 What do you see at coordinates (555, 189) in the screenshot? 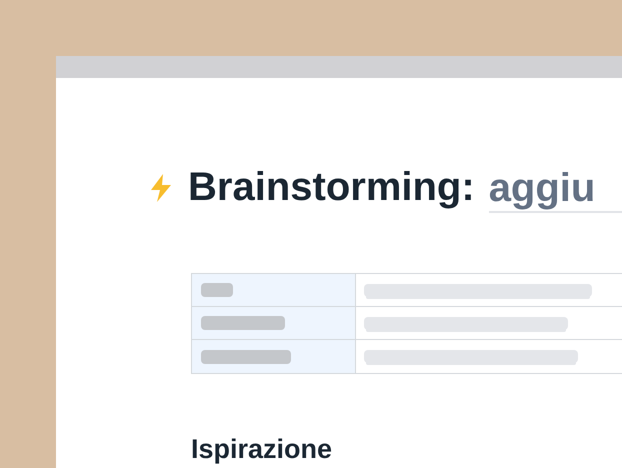
I see `title-input-field: aggiu` at bounding box center [555, 189].